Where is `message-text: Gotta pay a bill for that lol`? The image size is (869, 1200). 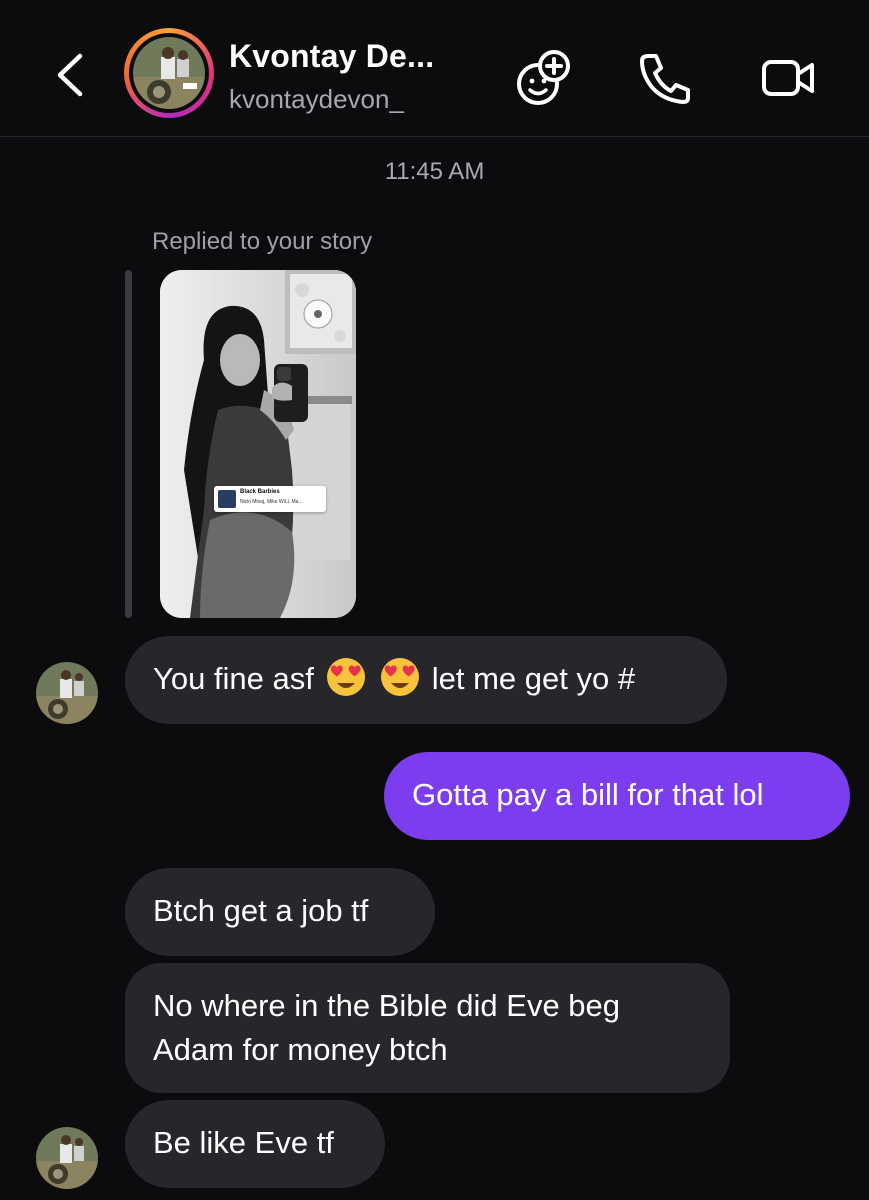 message-text: Gotta pay a bill for that lol is located at coordinates (588, 794).